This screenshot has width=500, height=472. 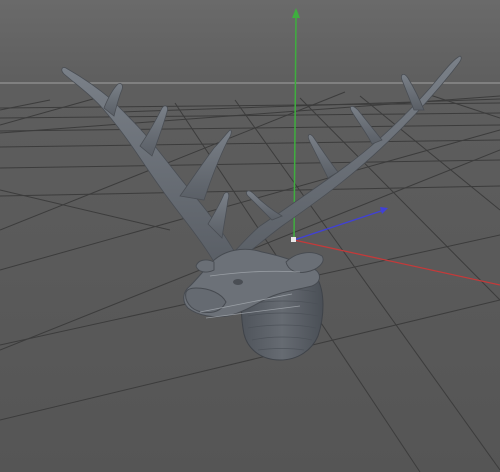 I want to click on deer-eye, so click(x=238, y=282).